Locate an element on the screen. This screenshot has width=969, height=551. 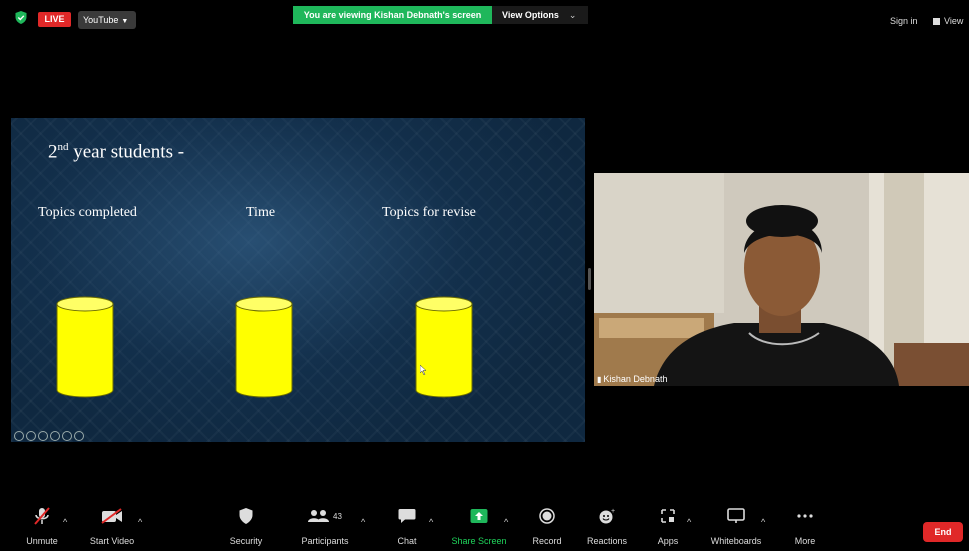
share-screen-caret-icon: ^ is located at coordinates (506, 522).